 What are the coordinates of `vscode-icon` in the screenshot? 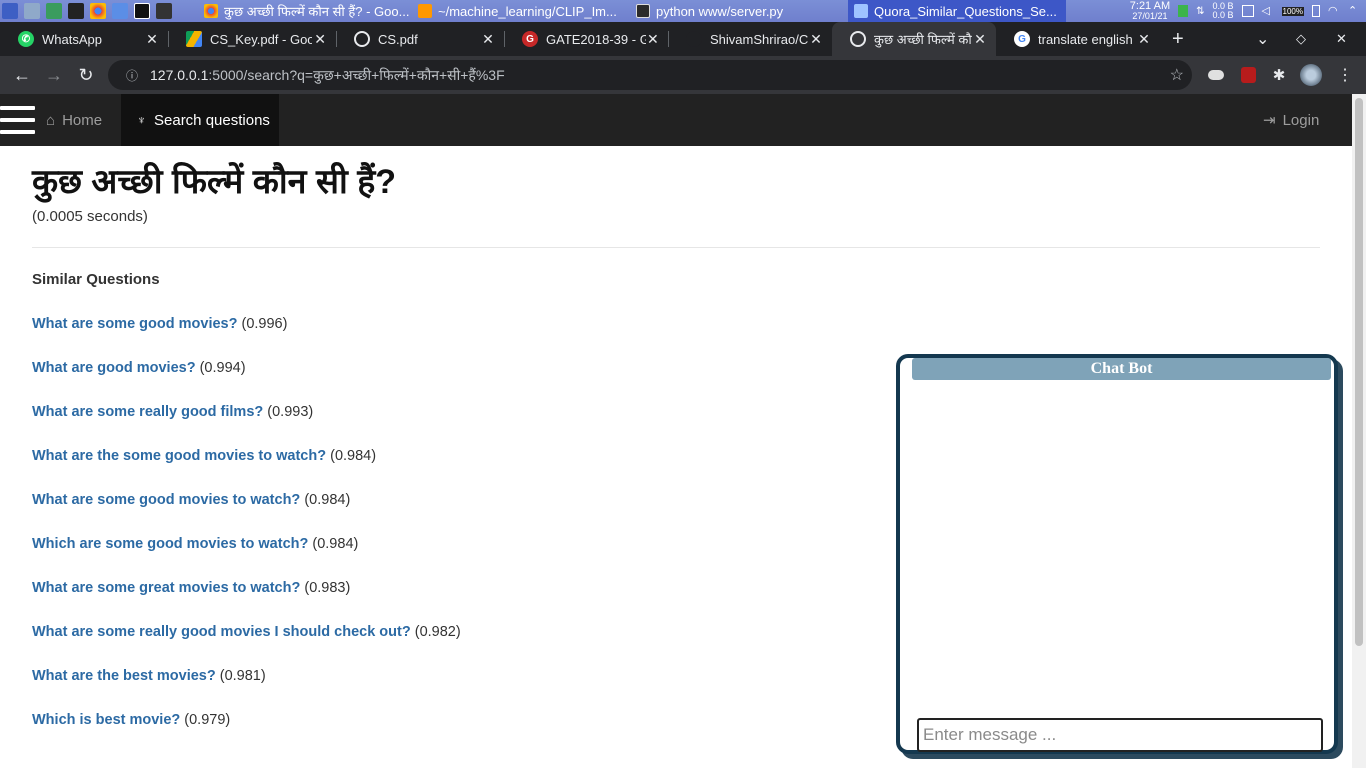 It's located at (54, 11).